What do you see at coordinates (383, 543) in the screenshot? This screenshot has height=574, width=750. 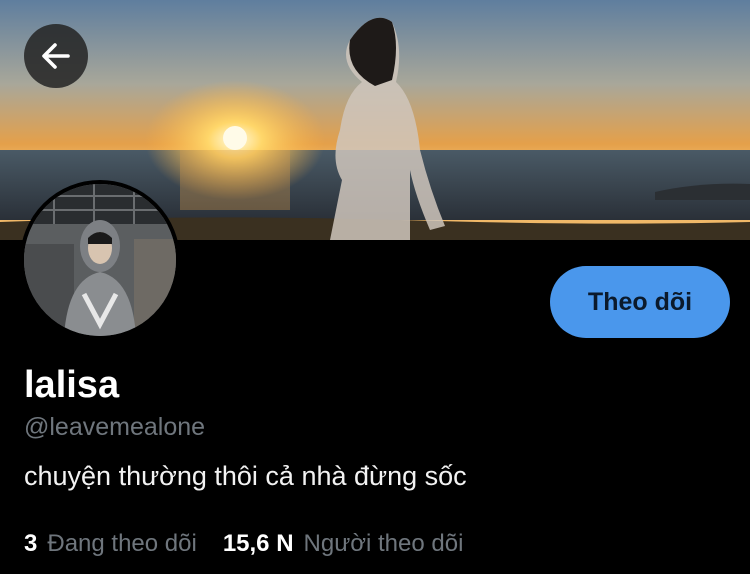 I see `followers-label: Người theo dõi` at bounding box center [383, 543].